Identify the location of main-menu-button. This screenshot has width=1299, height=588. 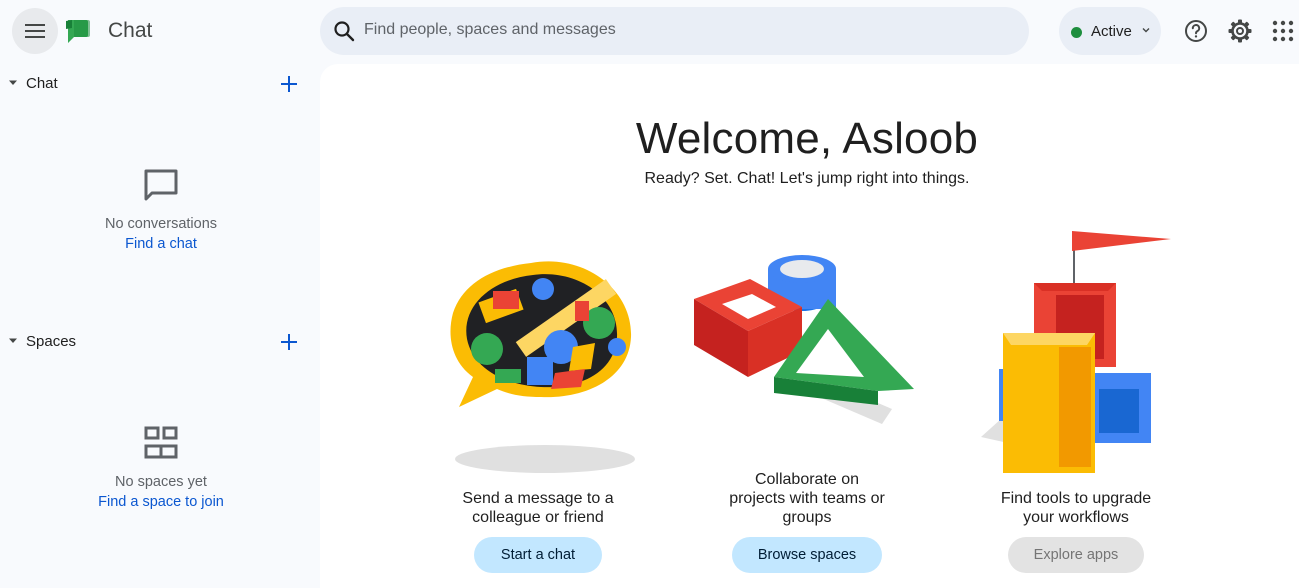
(35, 31).